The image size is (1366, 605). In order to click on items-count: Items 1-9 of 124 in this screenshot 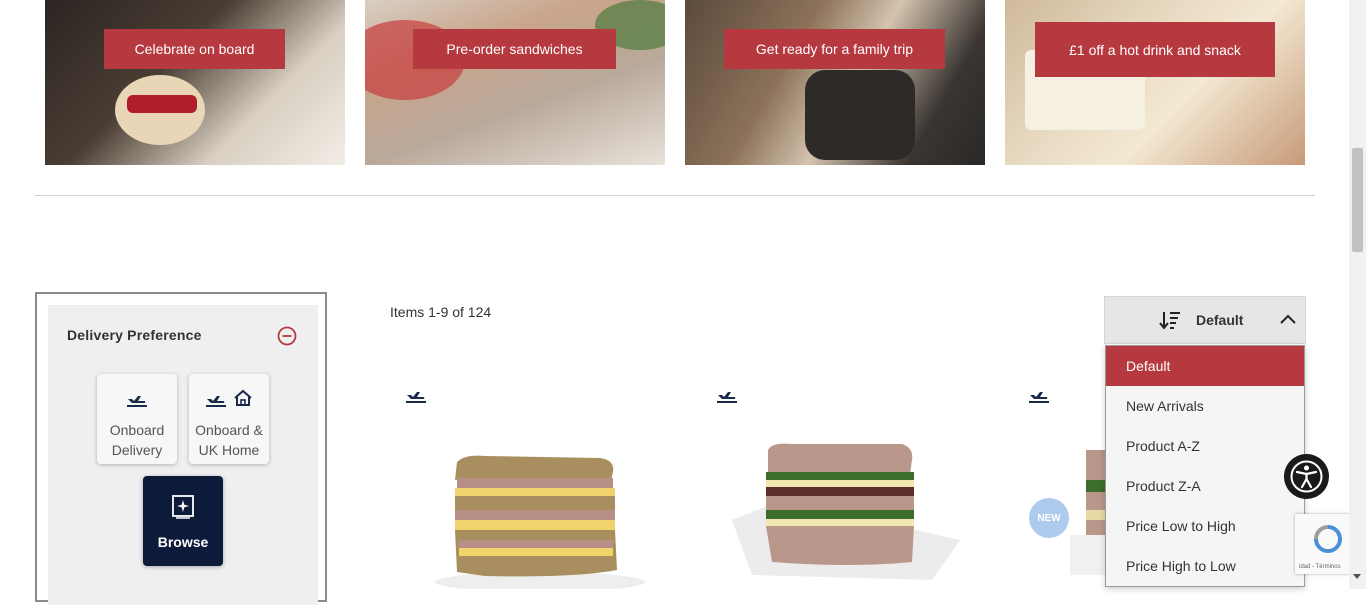, I will do `click(441, 312)`.